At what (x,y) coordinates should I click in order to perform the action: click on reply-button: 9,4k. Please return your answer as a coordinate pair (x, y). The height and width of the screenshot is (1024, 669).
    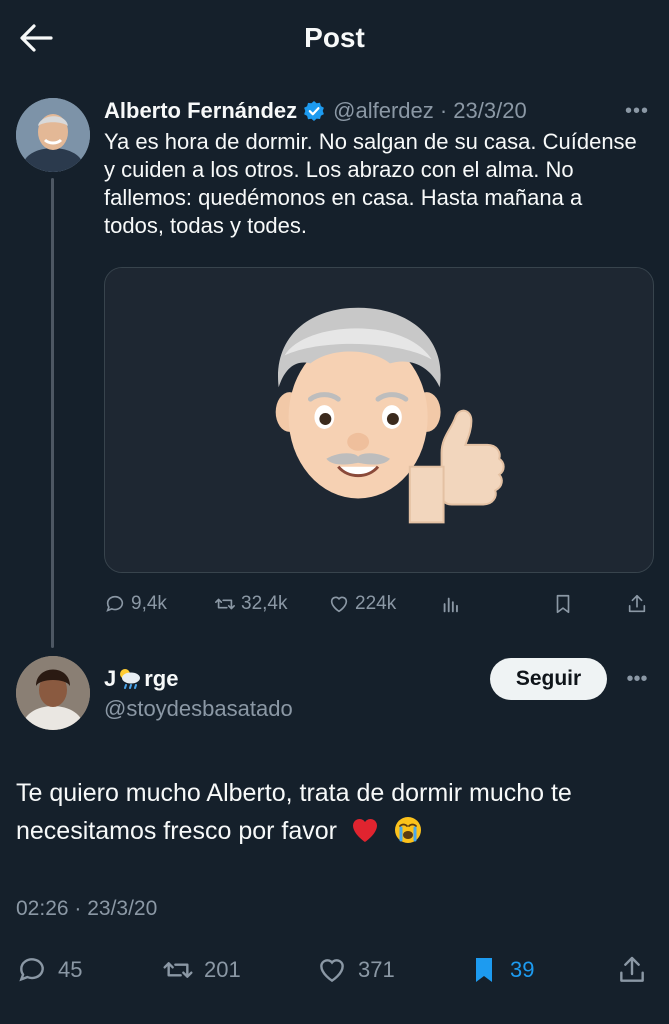
    Looking at the image, I should click on (135, 604).